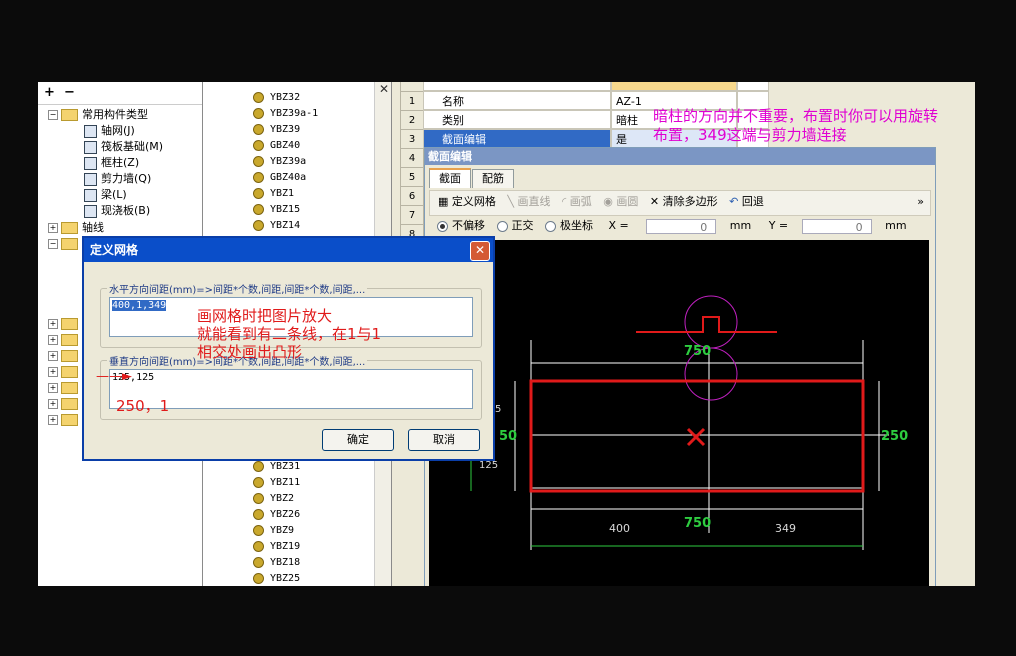  Describe the element at coordinates (276, 547) in the screenshot. I see `list-item: YBZ19` at that location.